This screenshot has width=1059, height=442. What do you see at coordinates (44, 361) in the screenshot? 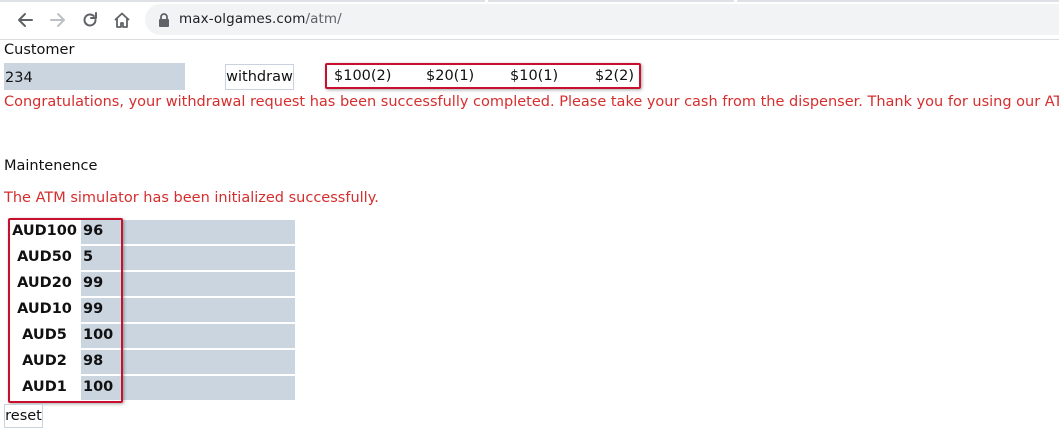
I see `denomination-label: AUD2` at bounding box center [44, 361].